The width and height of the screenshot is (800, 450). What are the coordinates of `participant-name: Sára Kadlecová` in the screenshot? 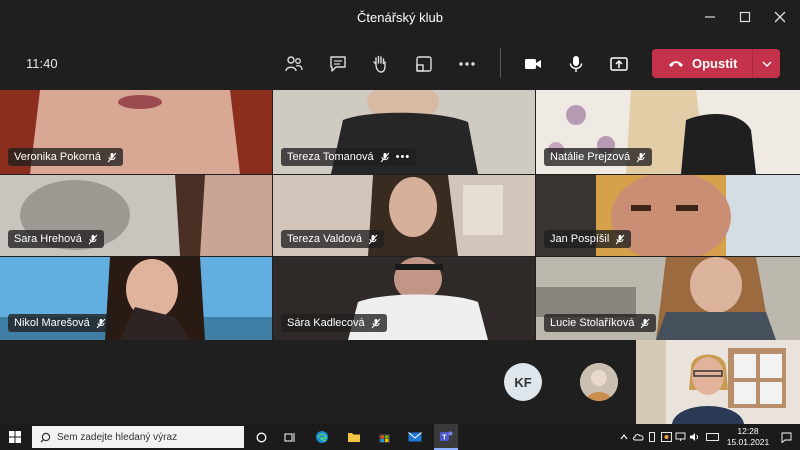 It's located at (326, 323).